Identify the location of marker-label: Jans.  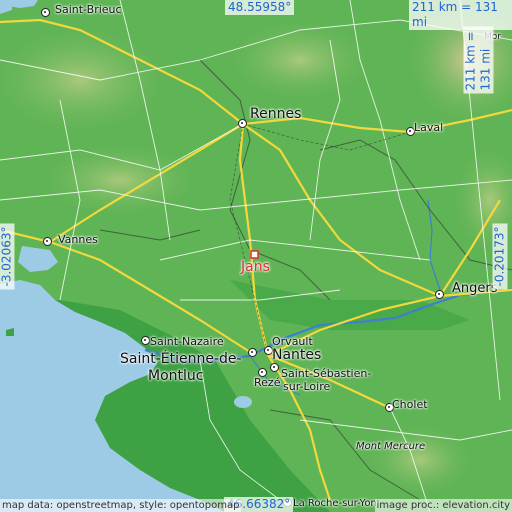
(255, 267).